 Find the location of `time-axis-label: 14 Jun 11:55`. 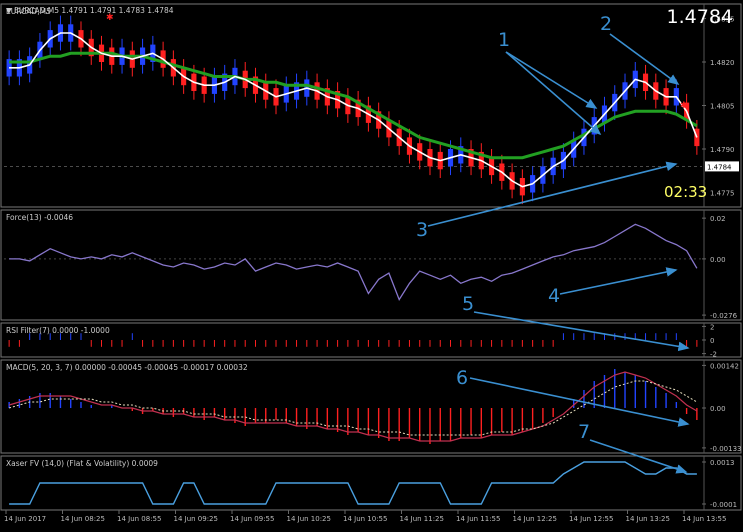

time-axis-label: 14 Jun 11:55 is located at coordinates (478, 519).